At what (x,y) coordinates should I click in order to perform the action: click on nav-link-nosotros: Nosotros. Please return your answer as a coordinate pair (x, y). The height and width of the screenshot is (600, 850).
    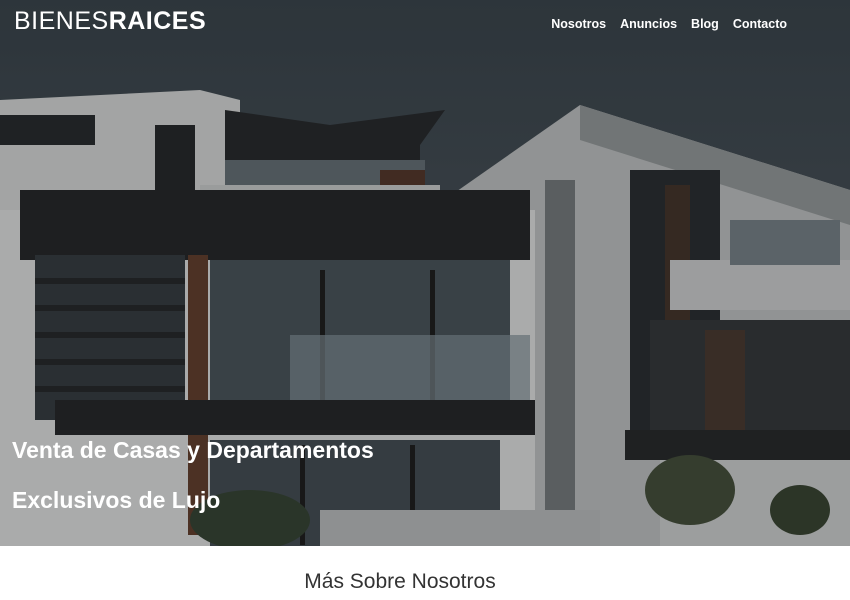
    Looking at the image, I should click on (578, 24).